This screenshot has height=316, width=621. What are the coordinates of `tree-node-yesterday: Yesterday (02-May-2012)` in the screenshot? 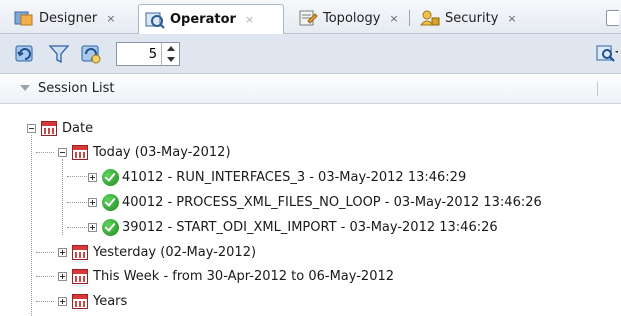 It's located at (157, 252).